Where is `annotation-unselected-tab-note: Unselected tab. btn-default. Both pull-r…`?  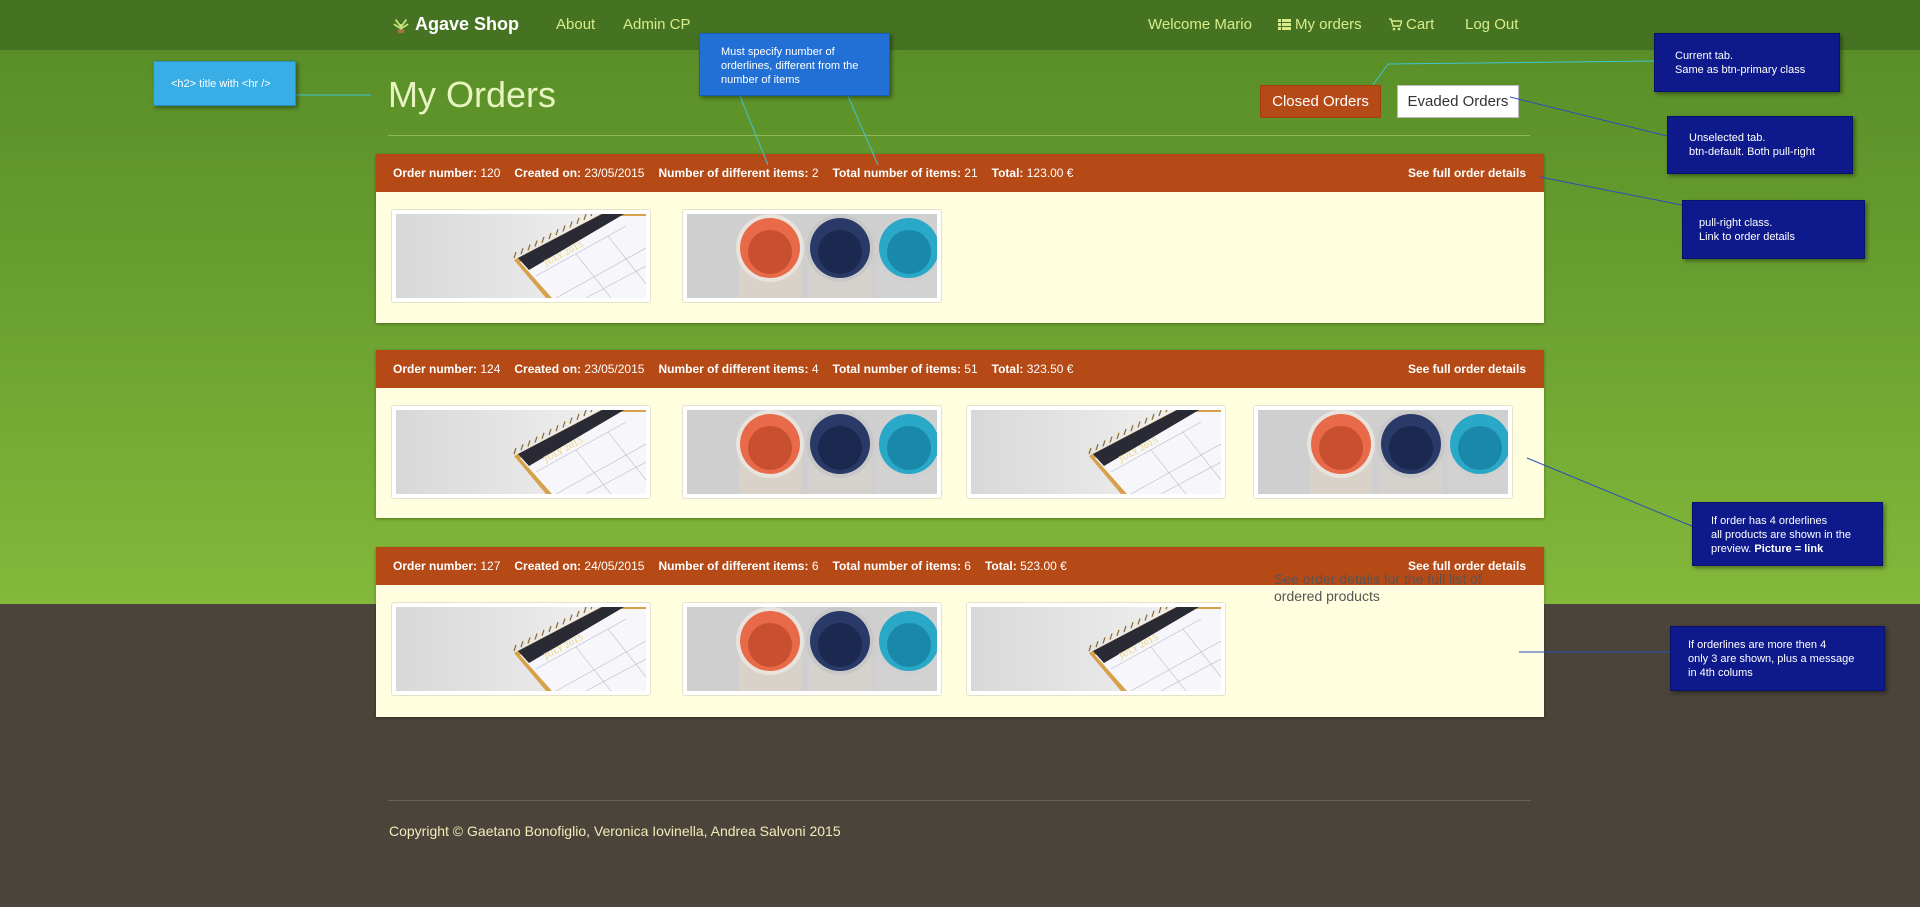
annotation-unselected-tab-note: Unselected tab. btn-default. Both pull-r… is located at coordinates (1760, 145).